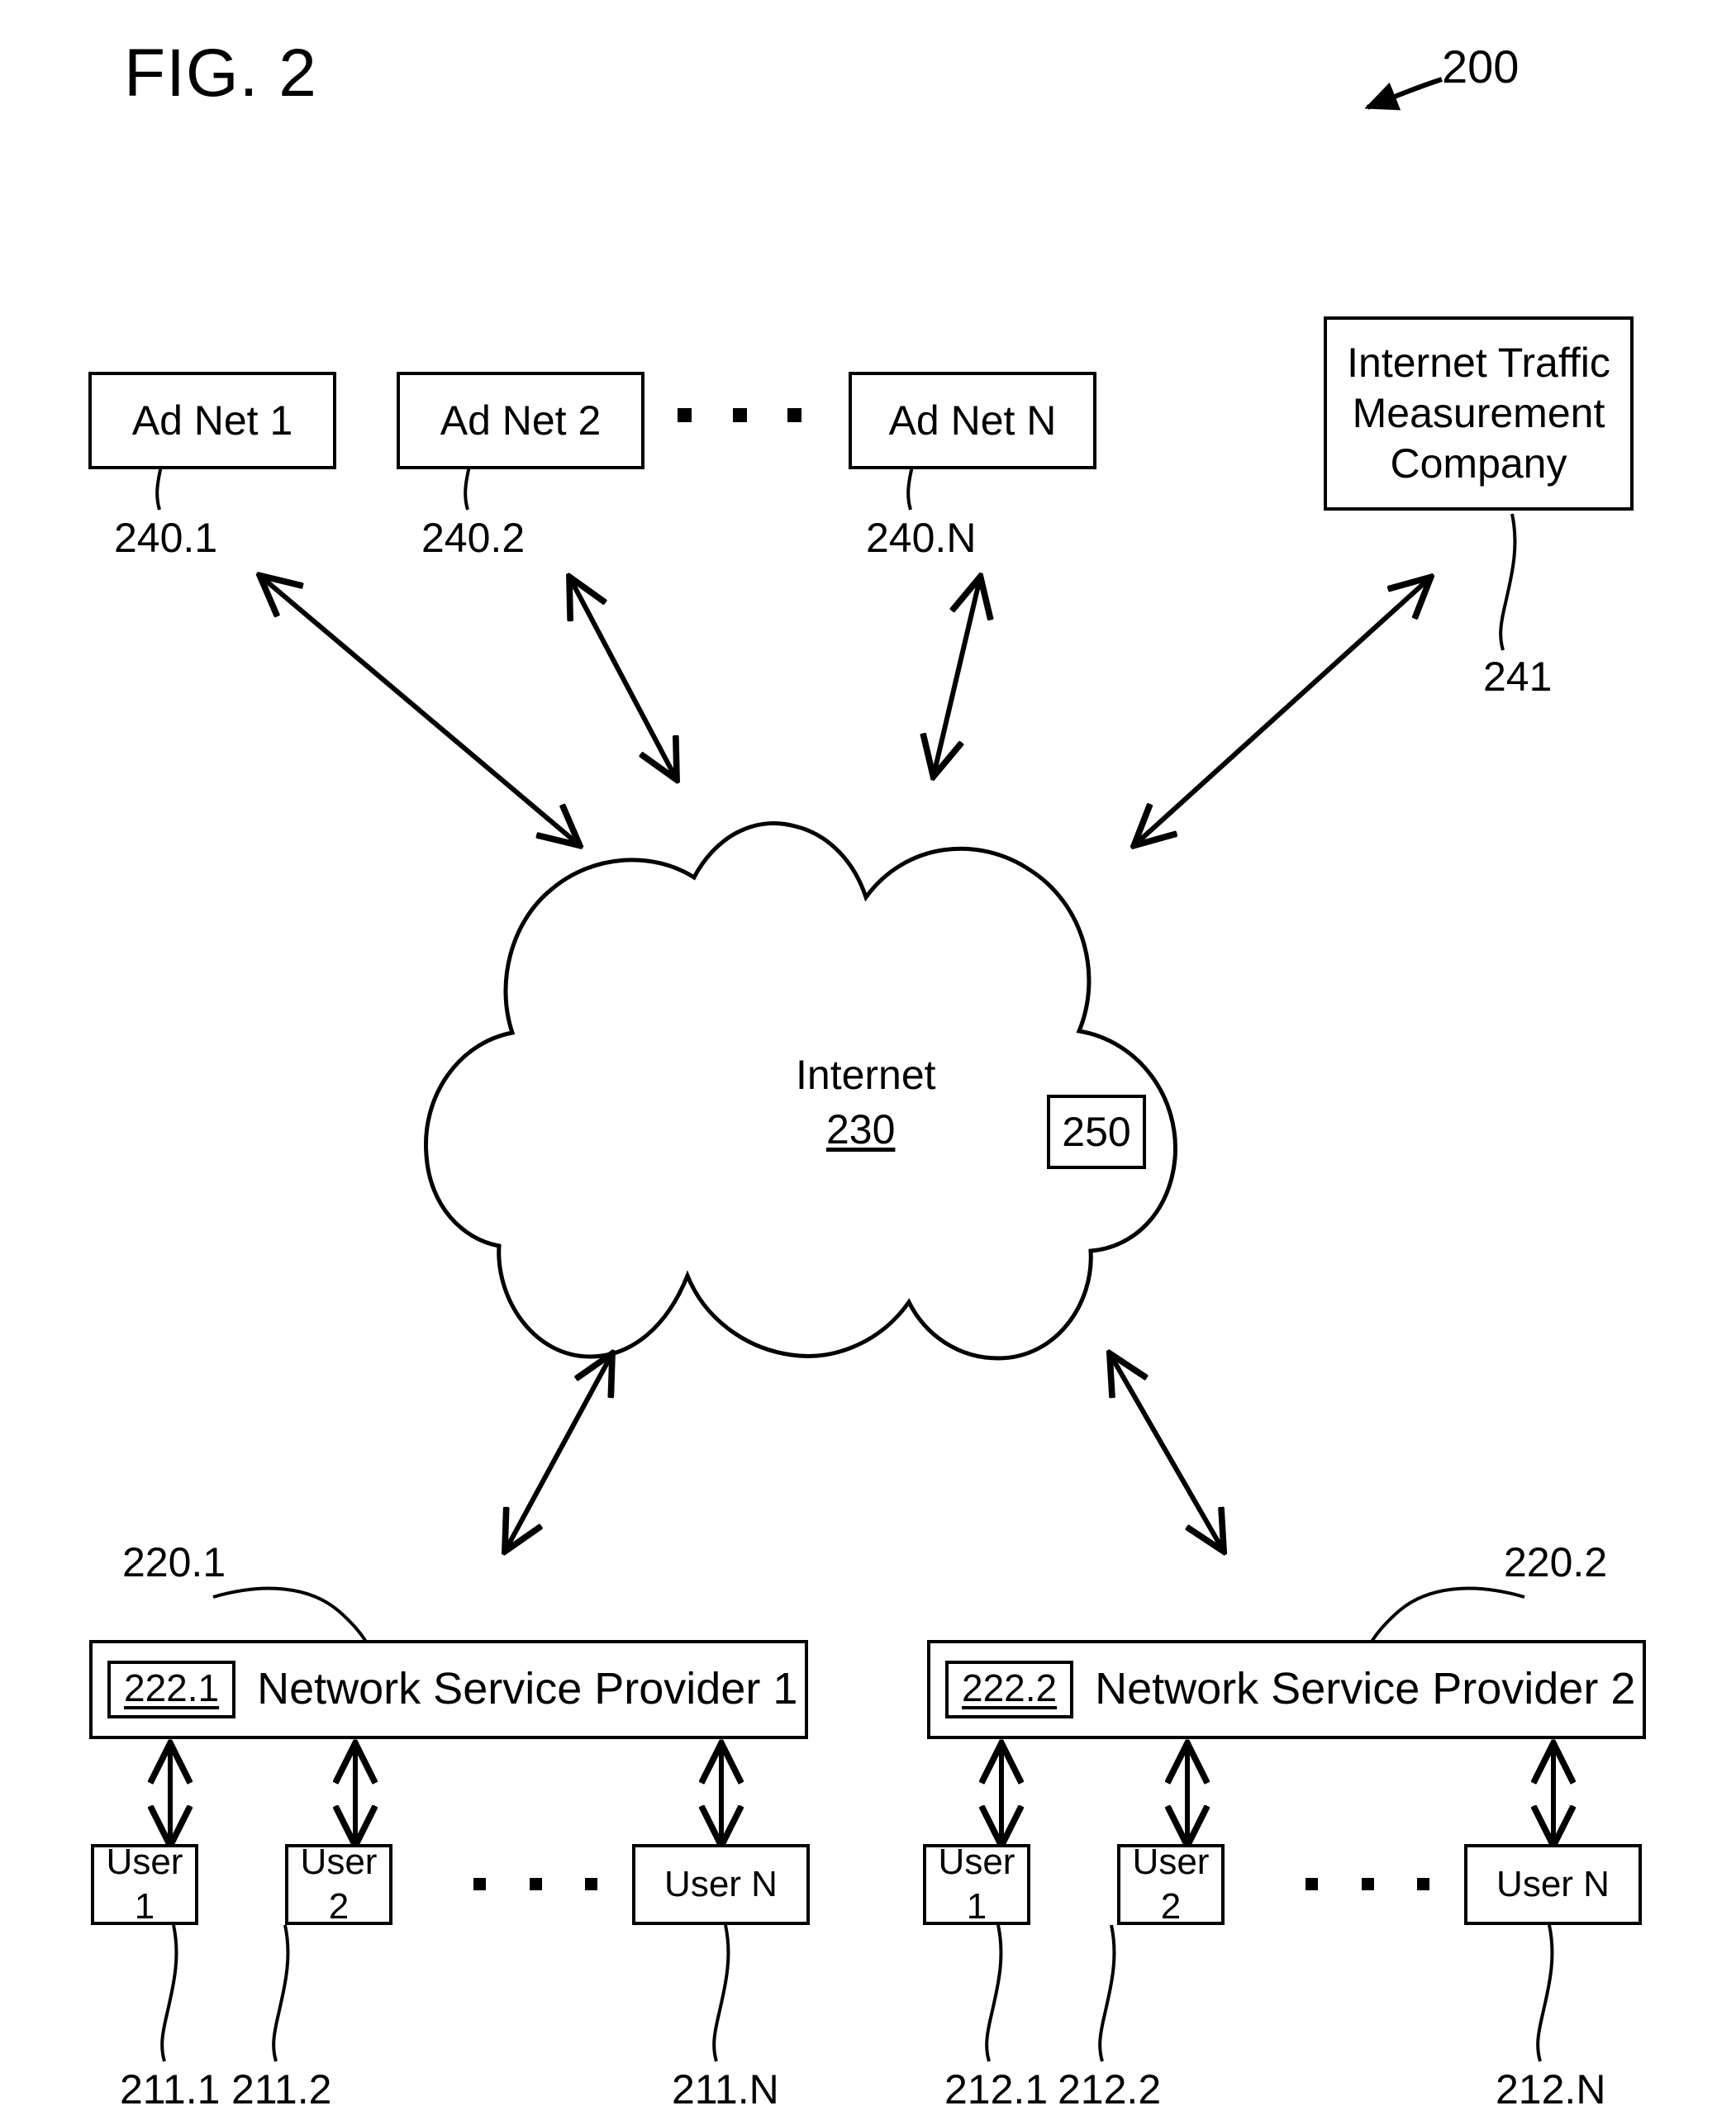 Image resolution: width=1736 pixels, height=2120 pixels. I want to click on nsp1-user-1-label: User 1, so click(144, 1884).